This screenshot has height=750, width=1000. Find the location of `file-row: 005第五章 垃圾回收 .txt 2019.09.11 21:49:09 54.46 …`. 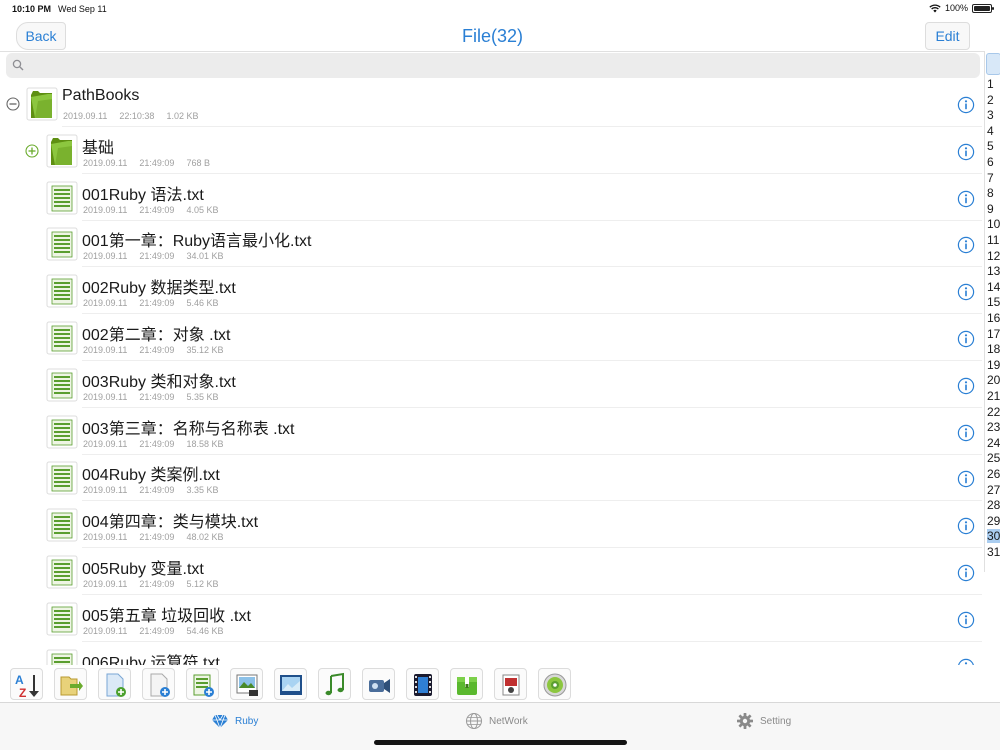

file-row: 005第五章 垃圾回收 .txt 2019.09.11 21:49:09 54.46 … is located at coordinates (491, 618).